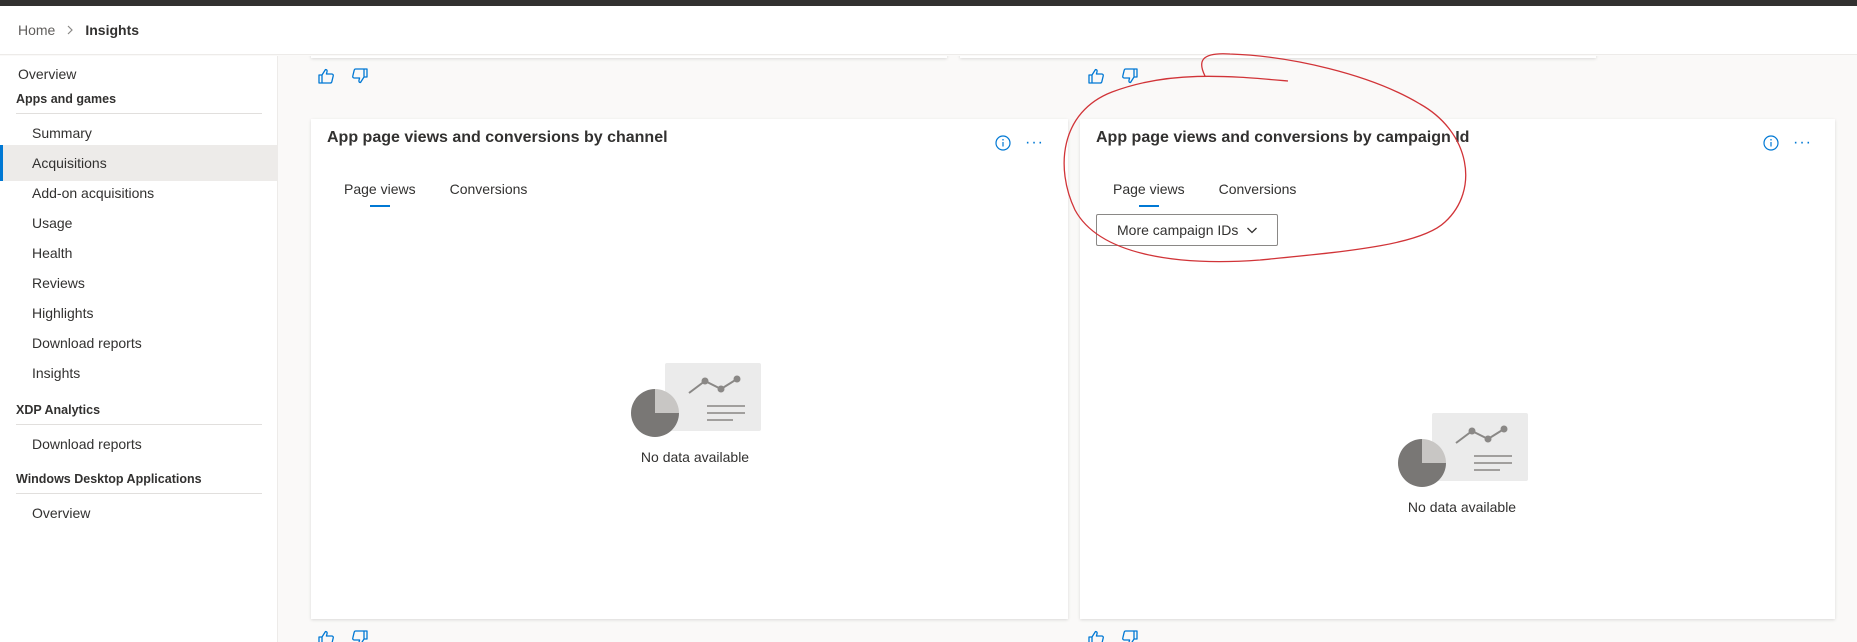 This screenshot has height=642, width=1857. I want to click on sidebar-item-xdp-download-reports: Download reports, so click(138, 444).